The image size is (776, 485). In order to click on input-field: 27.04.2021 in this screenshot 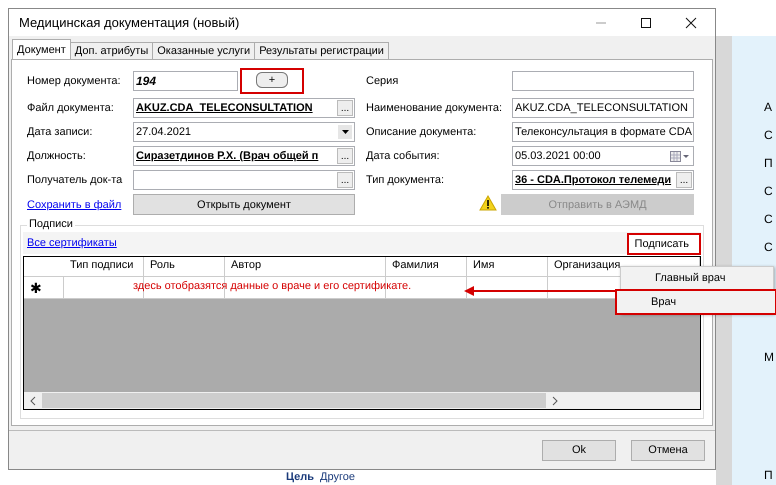, I will do `click(244, 132)`.